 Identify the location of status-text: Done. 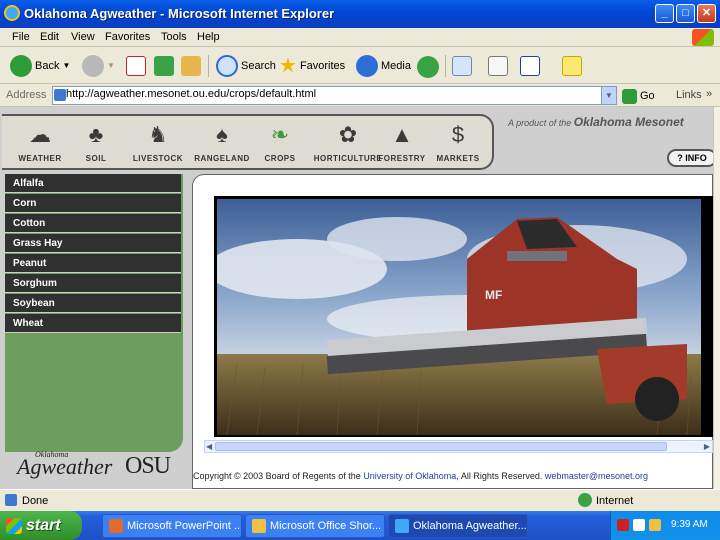
(35, 501).